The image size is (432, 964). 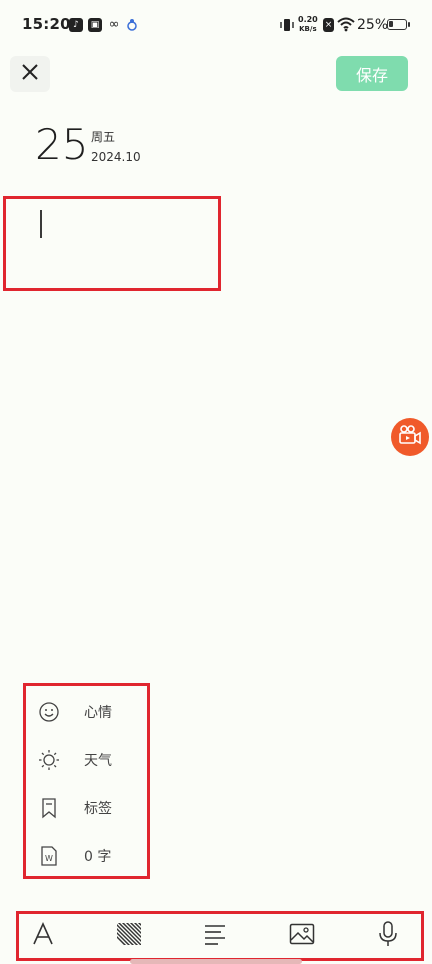 What do you see at coordinates (98, 713) in the screenshot?
I see `mood-label: 心情` at bounding box center [98, 713].